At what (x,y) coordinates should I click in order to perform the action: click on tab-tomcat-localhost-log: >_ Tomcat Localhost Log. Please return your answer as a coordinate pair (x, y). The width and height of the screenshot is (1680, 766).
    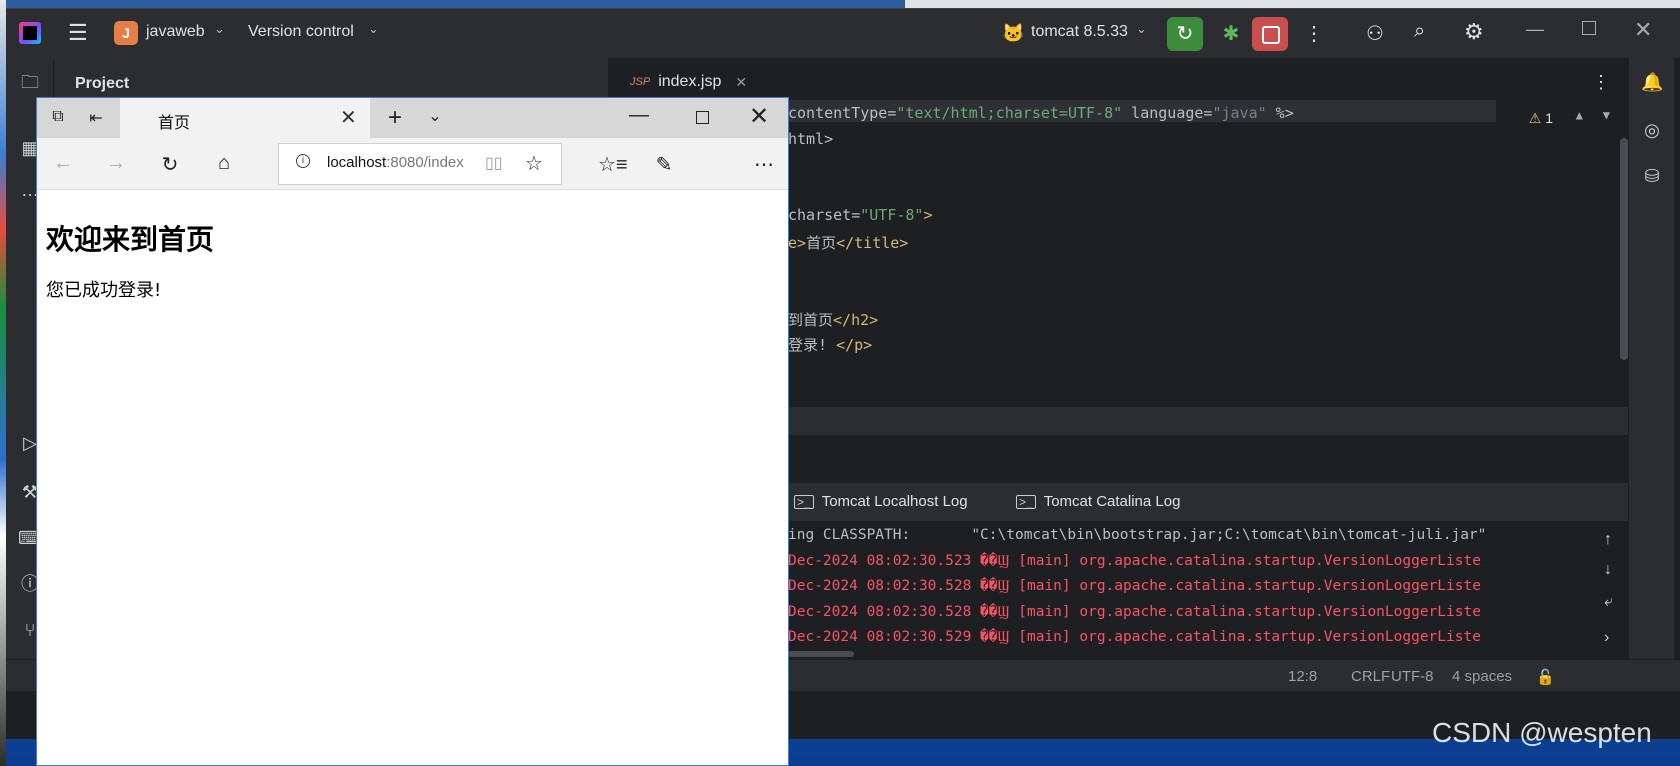
    Looking at the image, I should click on (881, 501).